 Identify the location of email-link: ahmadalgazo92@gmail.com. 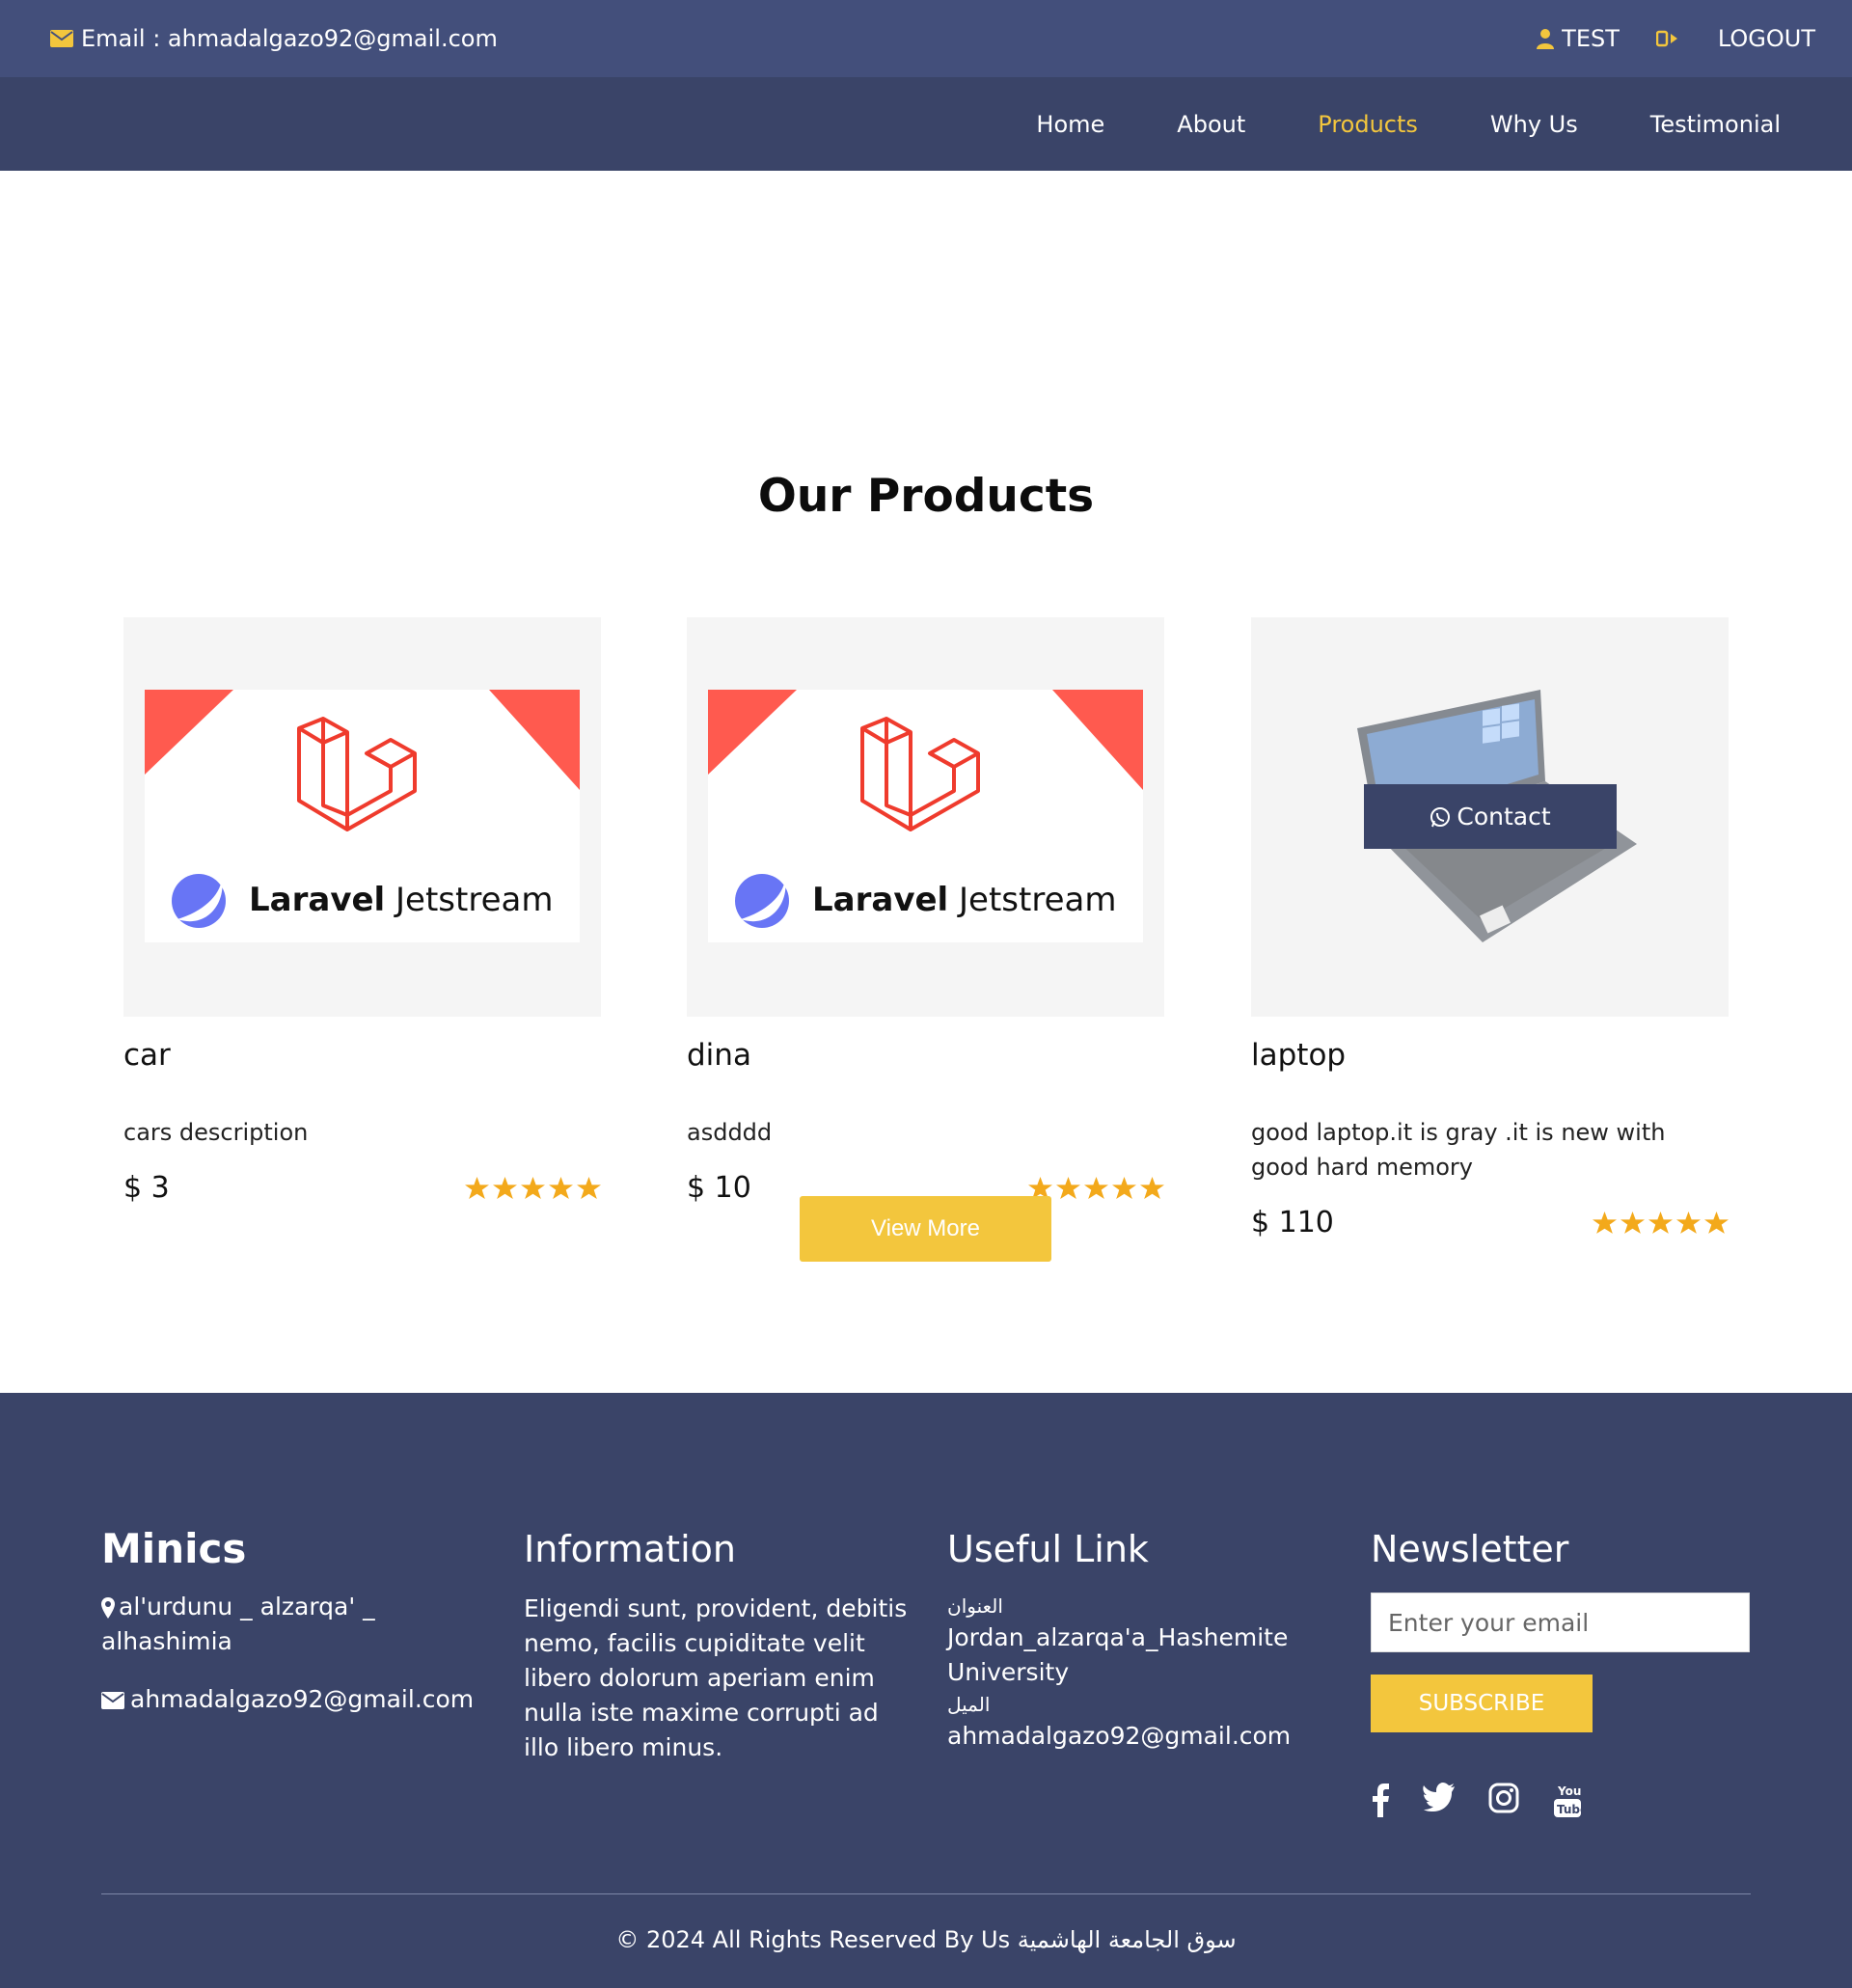
(1140, 1736).